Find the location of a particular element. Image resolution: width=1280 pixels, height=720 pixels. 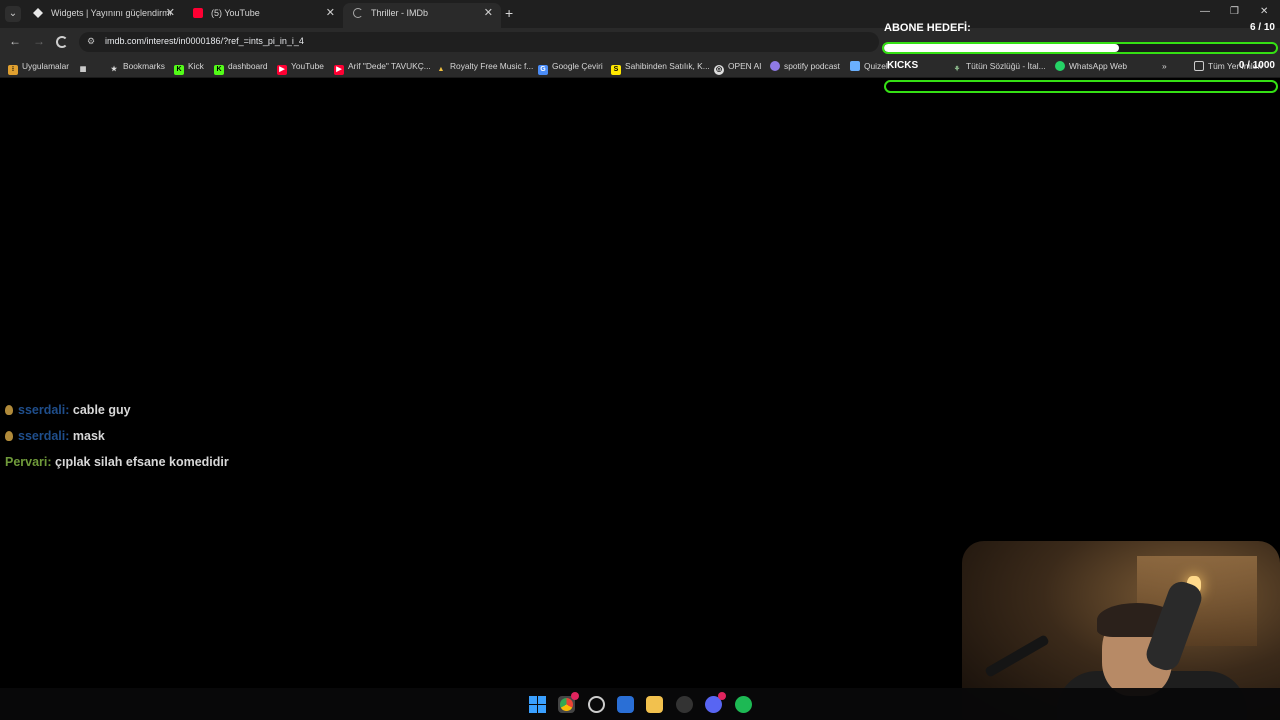

app-icon is located at coordinates (596, 704).